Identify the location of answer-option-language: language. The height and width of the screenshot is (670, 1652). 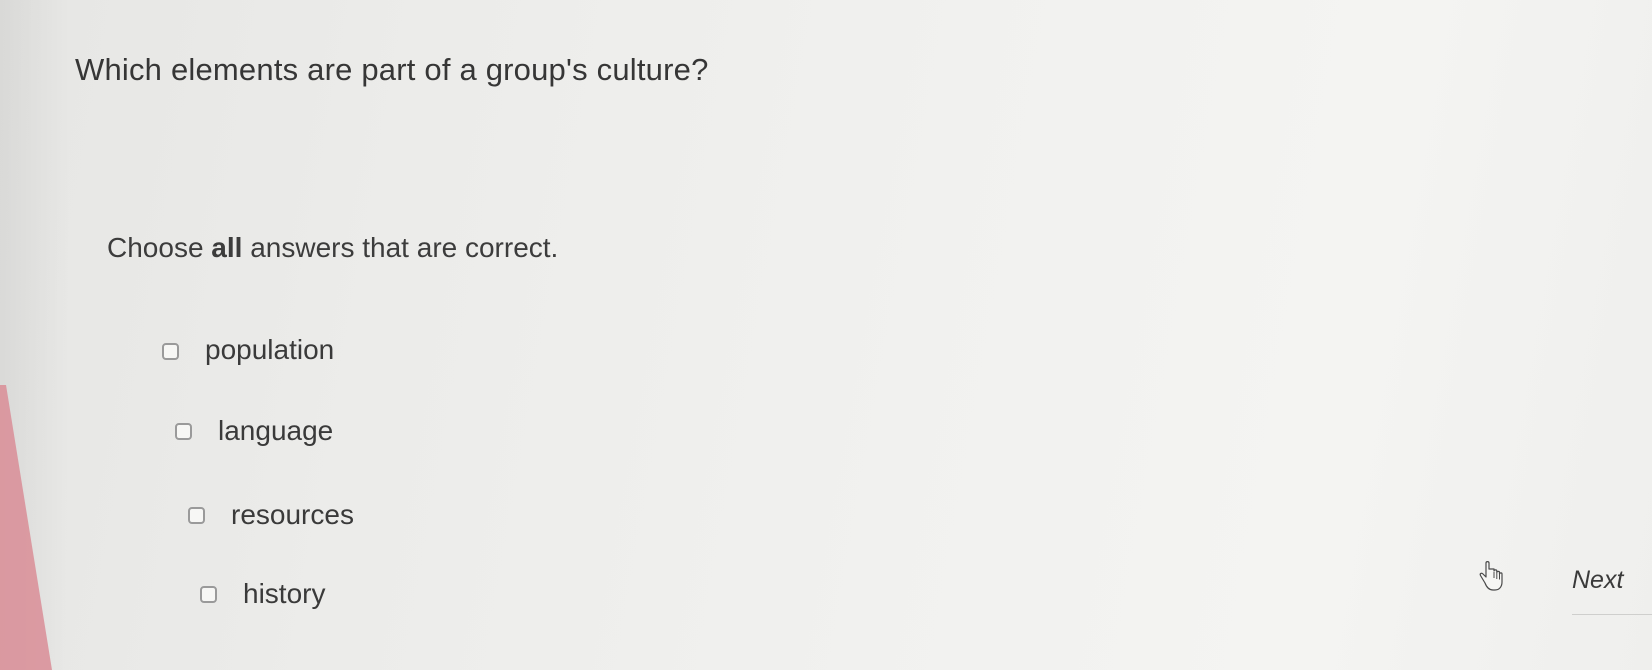
(254, 431).